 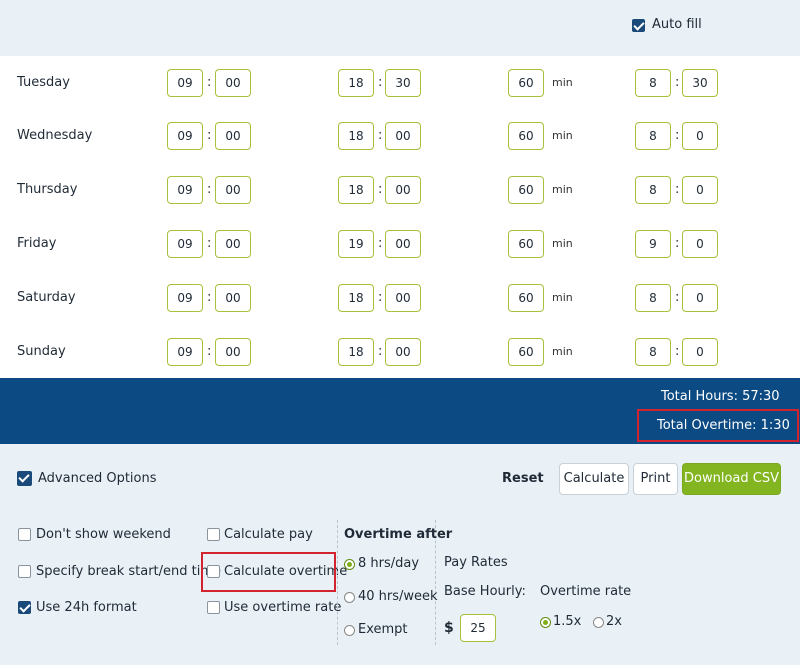 I want to click on advanced-options-label: Advanced Options, so click(x=97, y=478).